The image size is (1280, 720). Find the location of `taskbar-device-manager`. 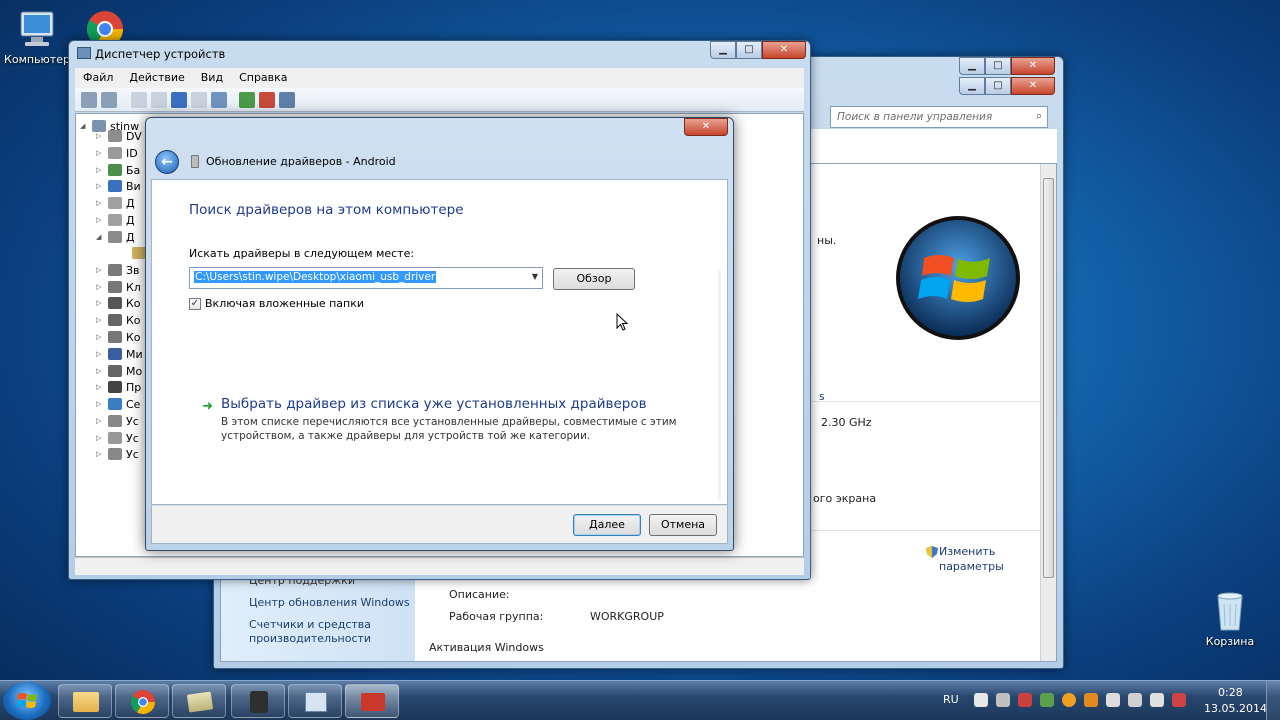

taskbar-device-manager is located at coordinates (372, 701).